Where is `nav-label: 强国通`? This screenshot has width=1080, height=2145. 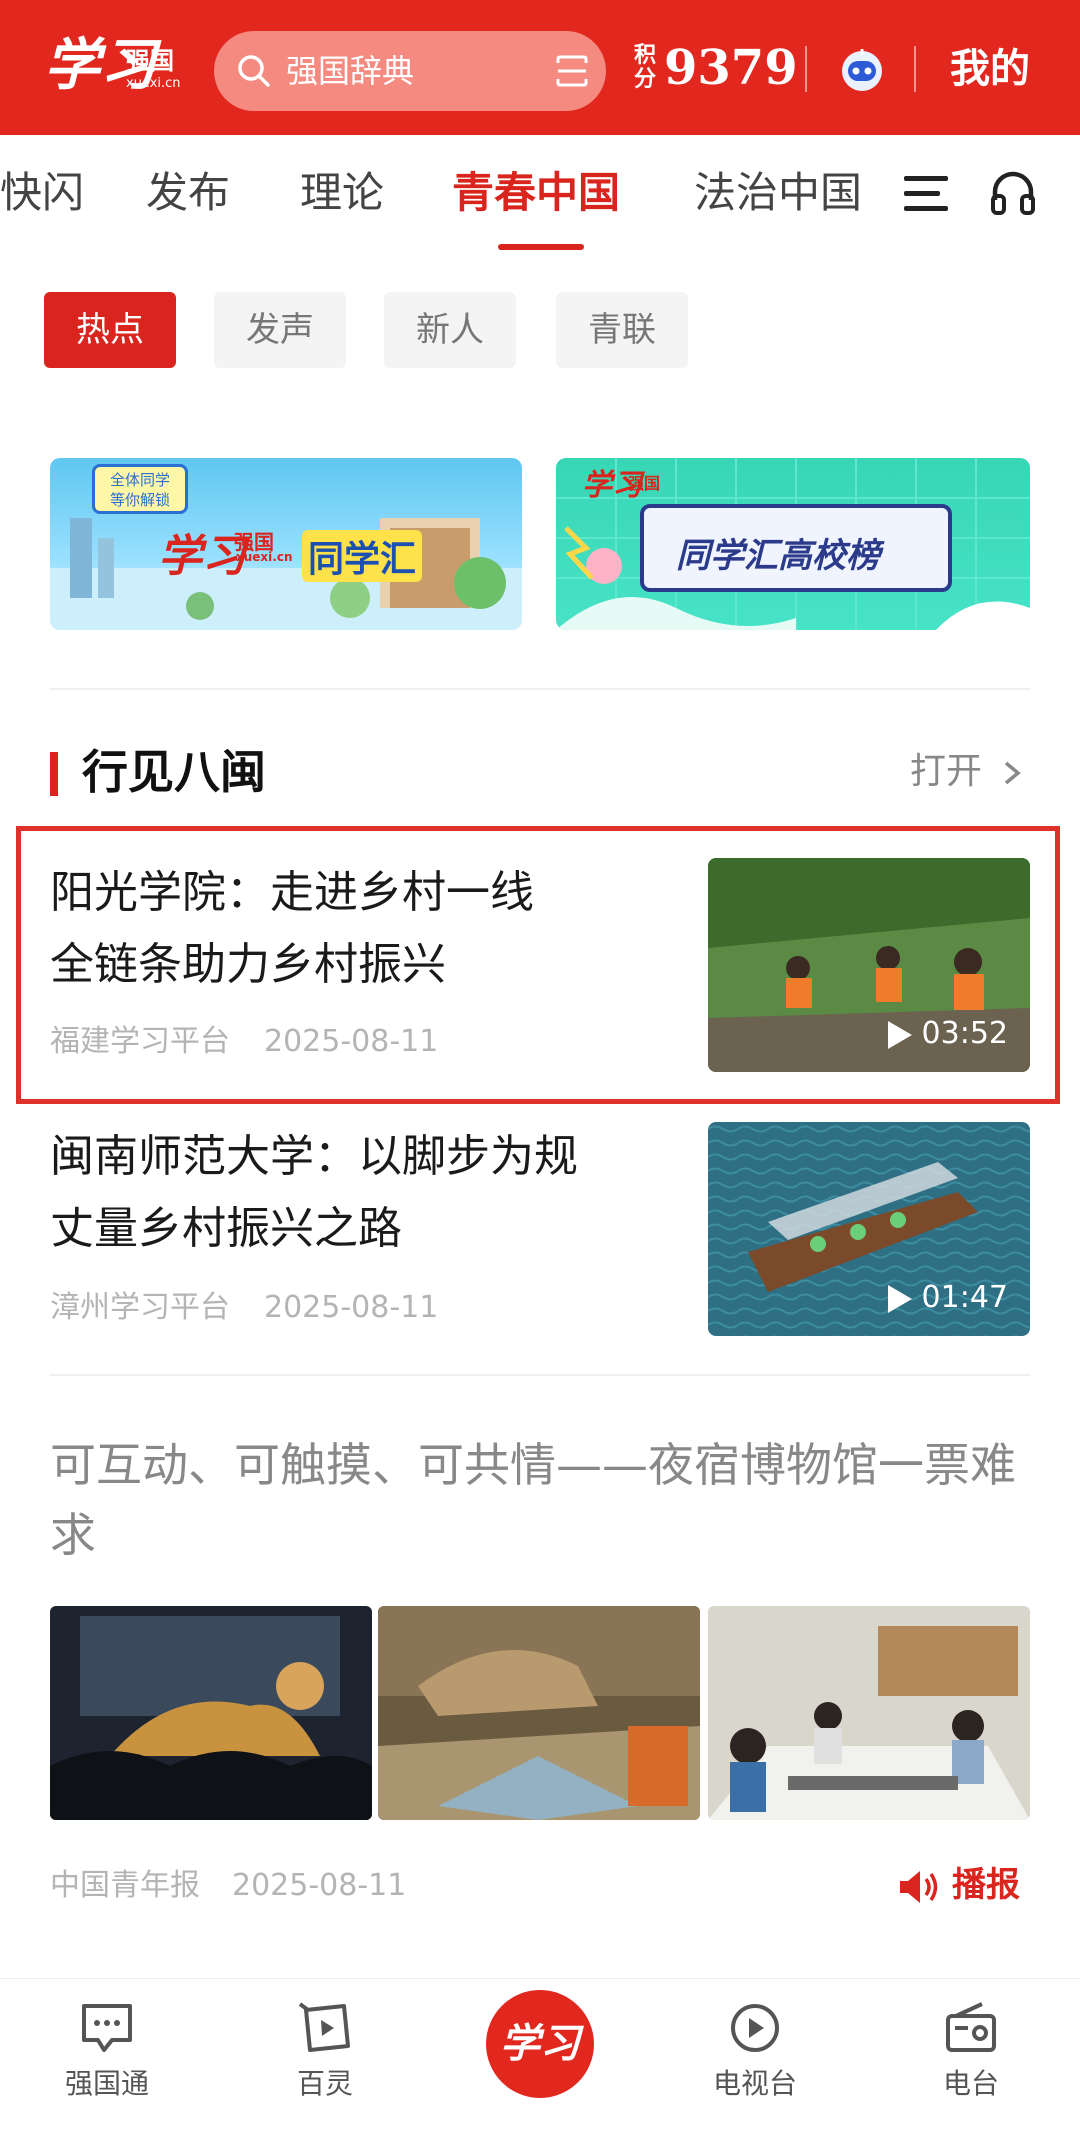
nav-label: 强国通 is located at coordinates (106, 2083).